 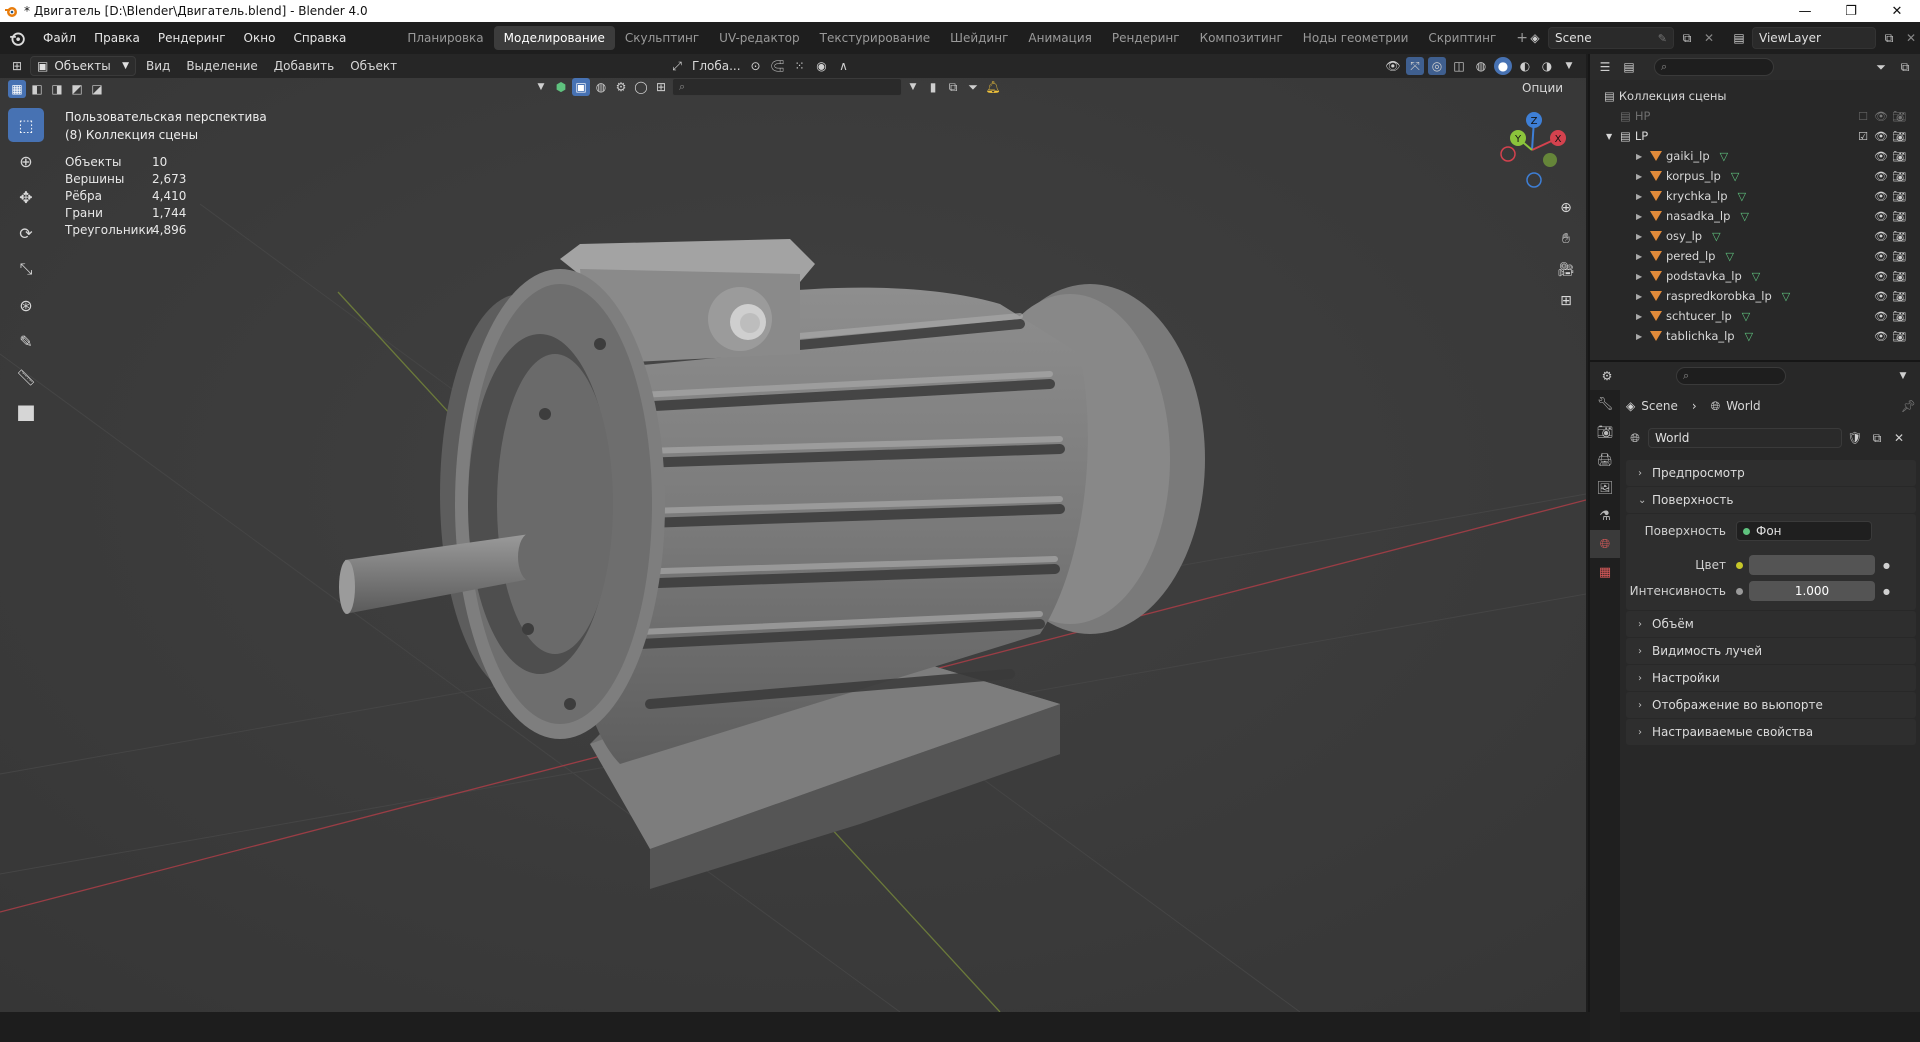 I want to click on delete-scene-icon: ✕, so click(x=1709, y=38).